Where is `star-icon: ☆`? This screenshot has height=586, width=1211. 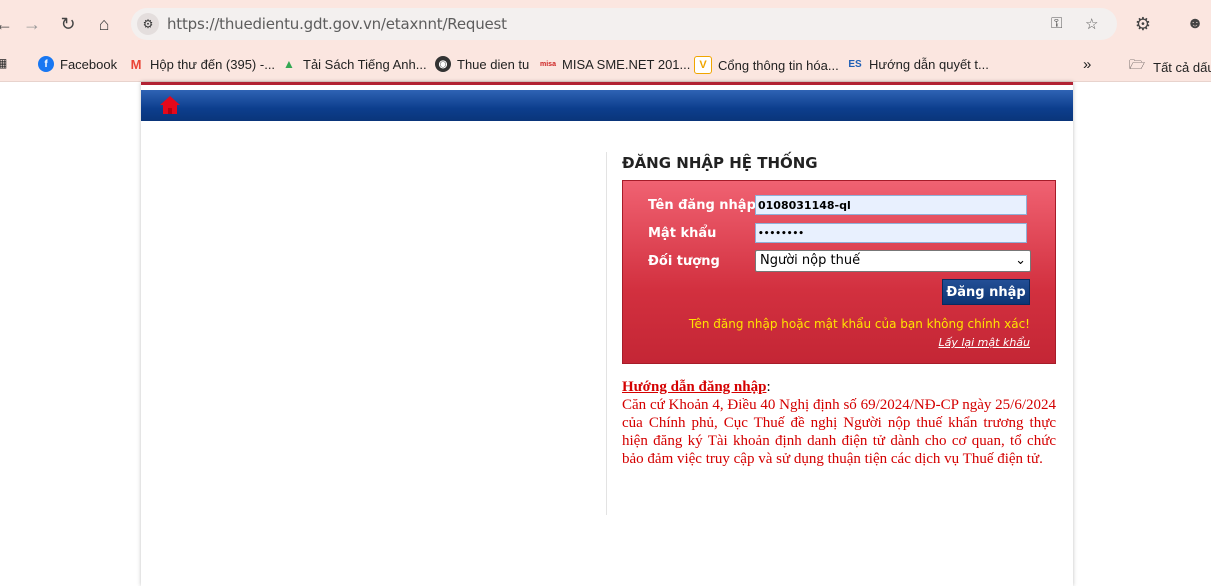
star-icon: ☆ is located at coordinates (1091, 24).